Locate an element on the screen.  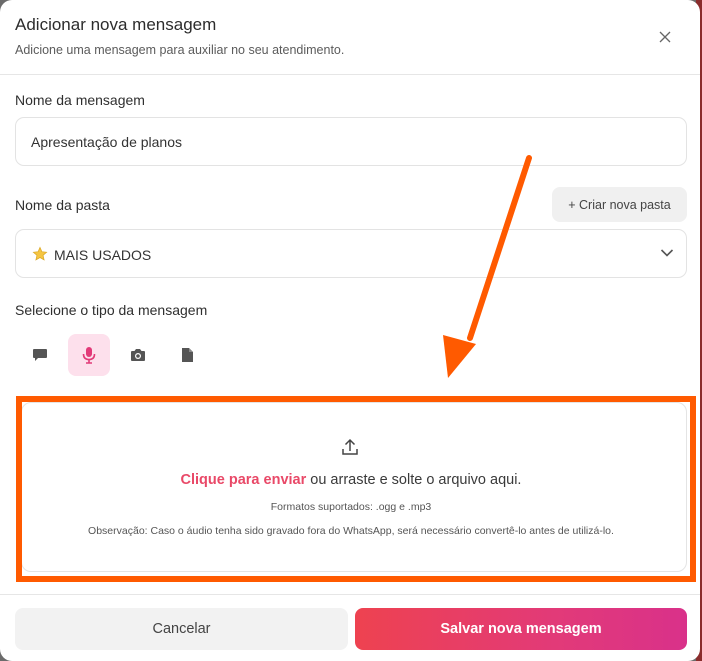
microphone-icon is located at coordinates (89, 355).